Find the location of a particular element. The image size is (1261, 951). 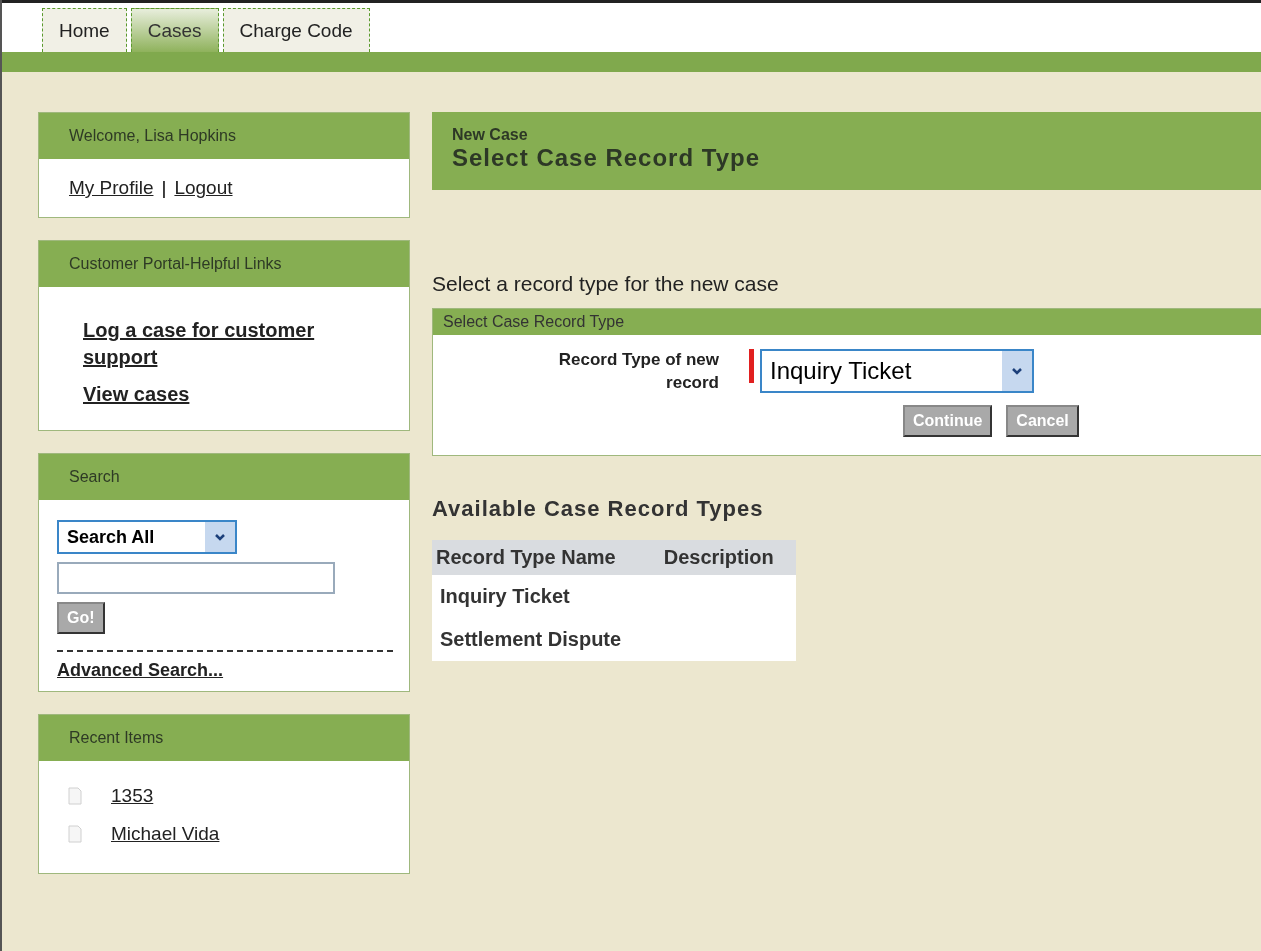

panel-title: Customer Portal-Helpful Links is located at coordinates (224, 264).